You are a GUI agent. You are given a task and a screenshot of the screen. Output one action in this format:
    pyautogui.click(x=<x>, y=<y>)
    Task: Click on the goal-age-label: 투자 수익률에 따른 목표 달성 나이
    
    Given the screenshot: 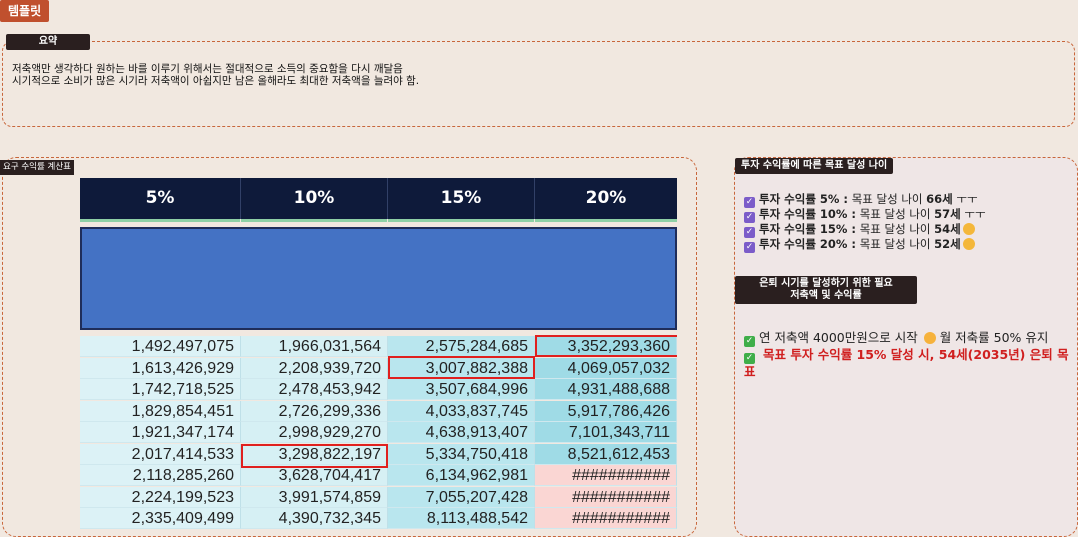 What is the action you would take?
    pyautogui.click(x=814, y=166)
    